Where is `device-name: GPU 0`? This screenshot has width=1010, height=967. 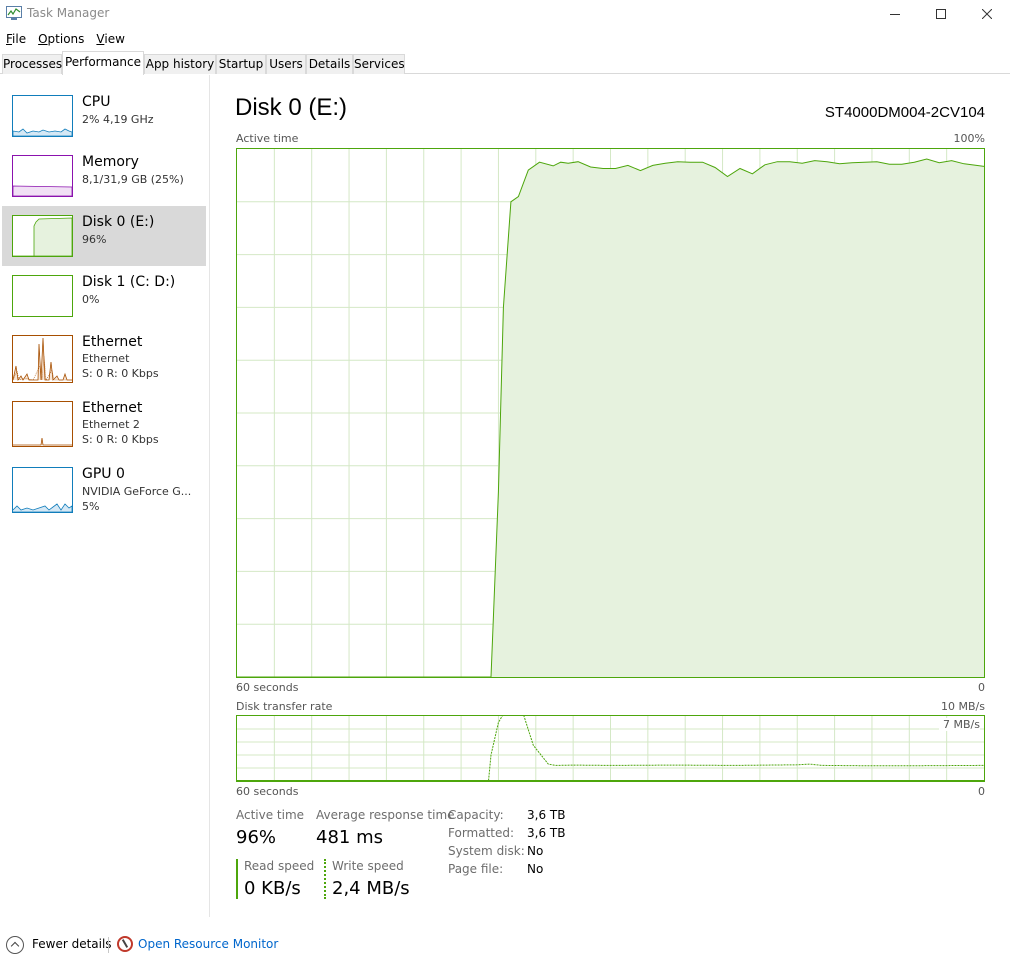 device-name: GPU 0 is located at coordinates (103, 474).